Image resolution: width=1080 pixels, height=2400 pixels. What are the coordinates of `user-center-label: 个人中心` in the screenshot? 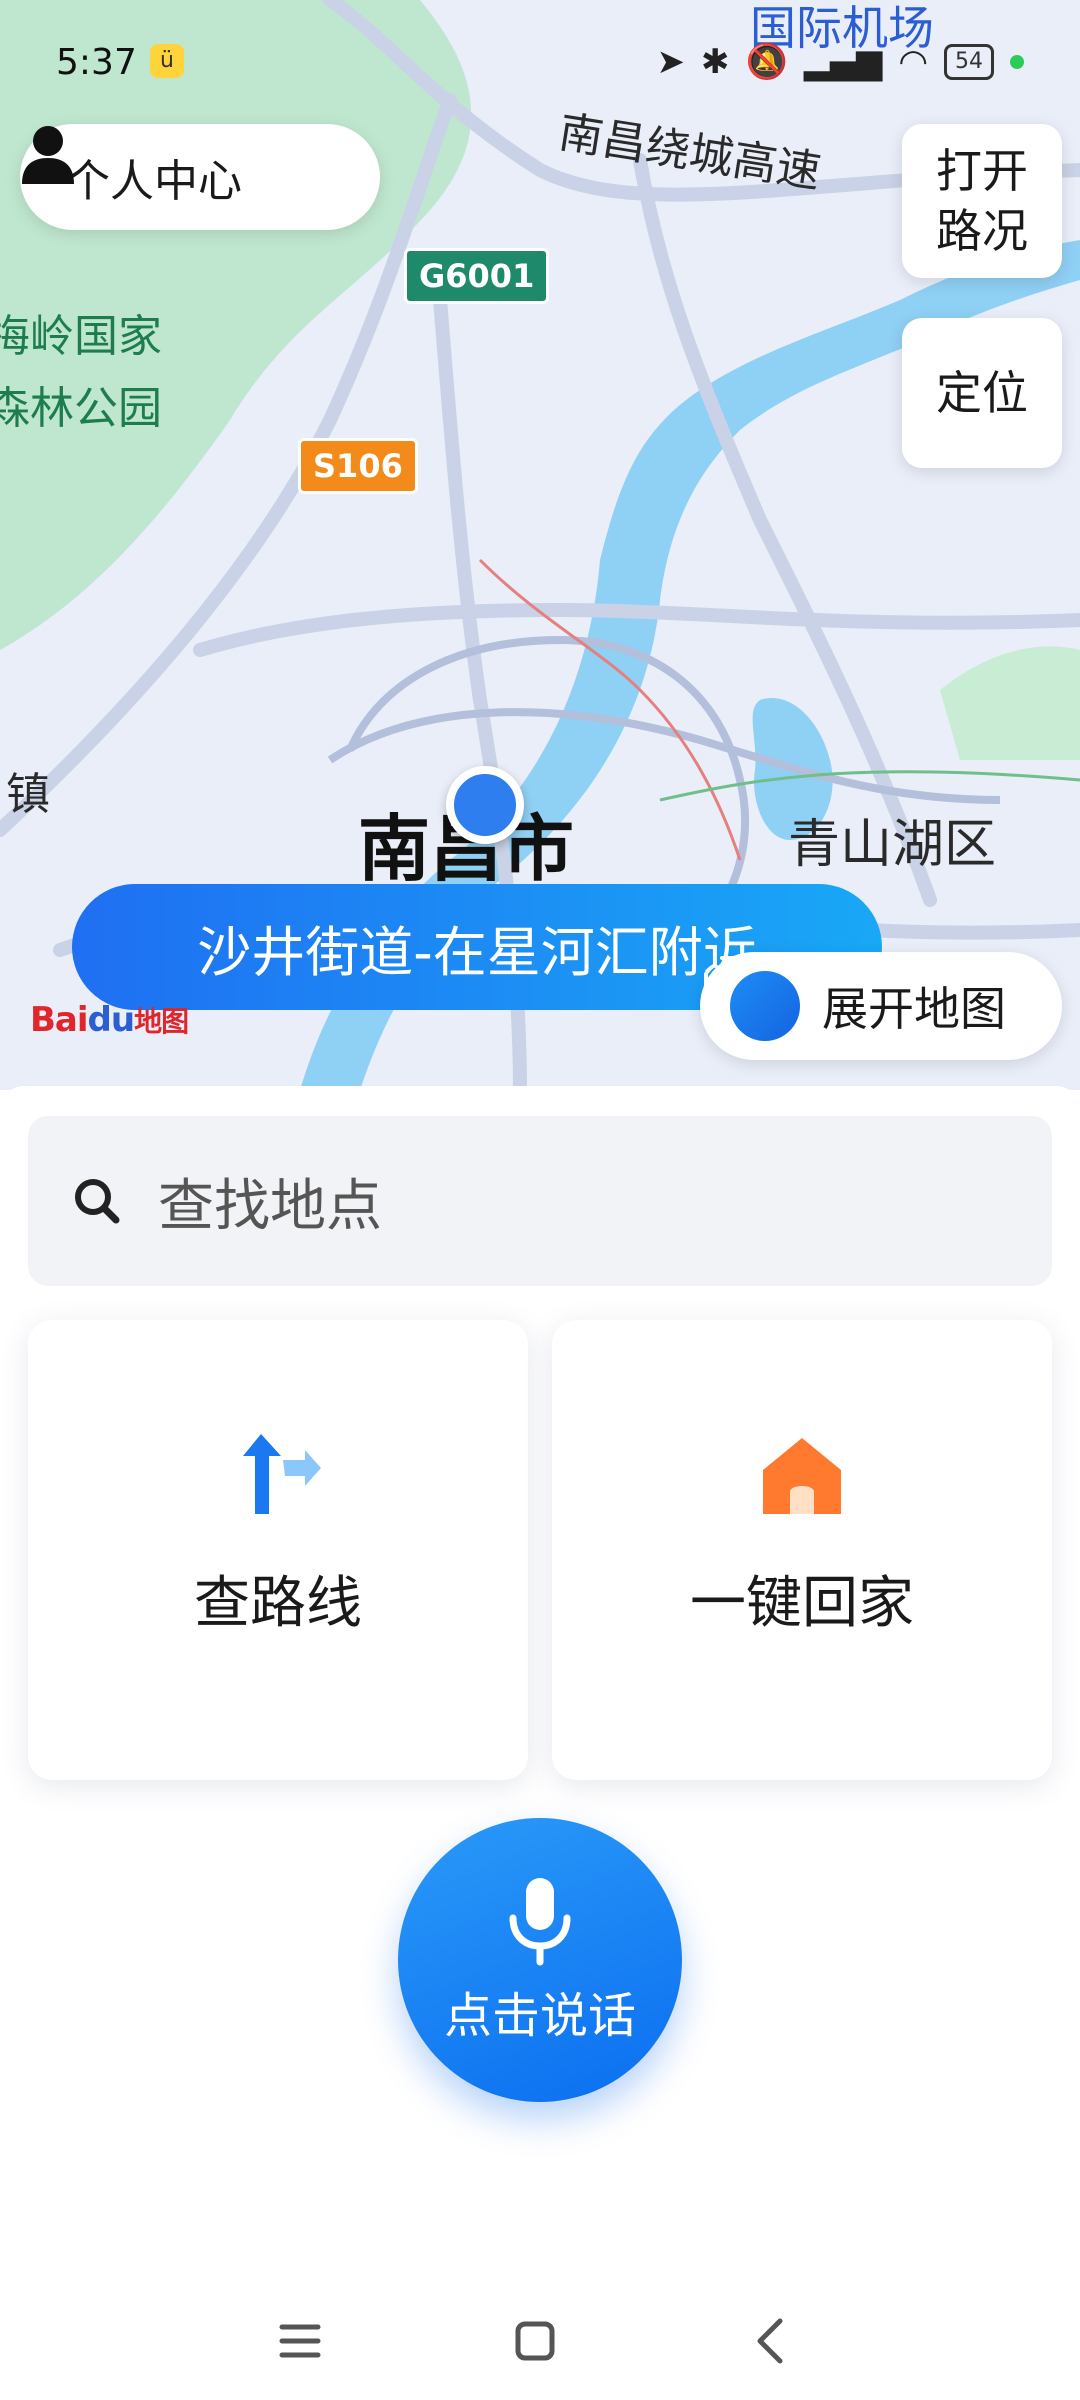 It's located at (154, 181).